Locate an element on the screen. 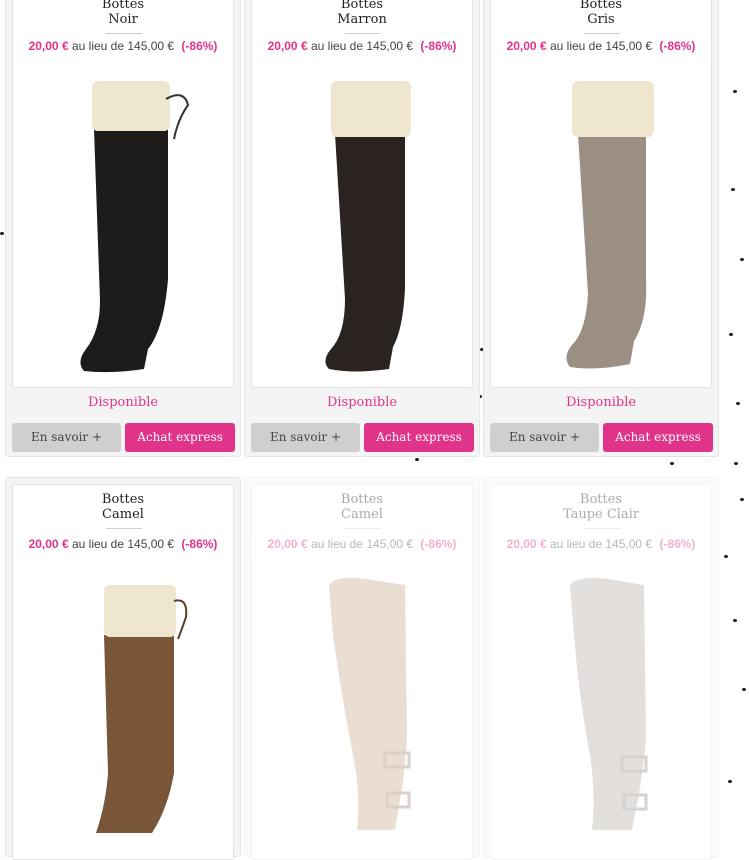  product-variant: Noir is located at coordinates (123, 19).